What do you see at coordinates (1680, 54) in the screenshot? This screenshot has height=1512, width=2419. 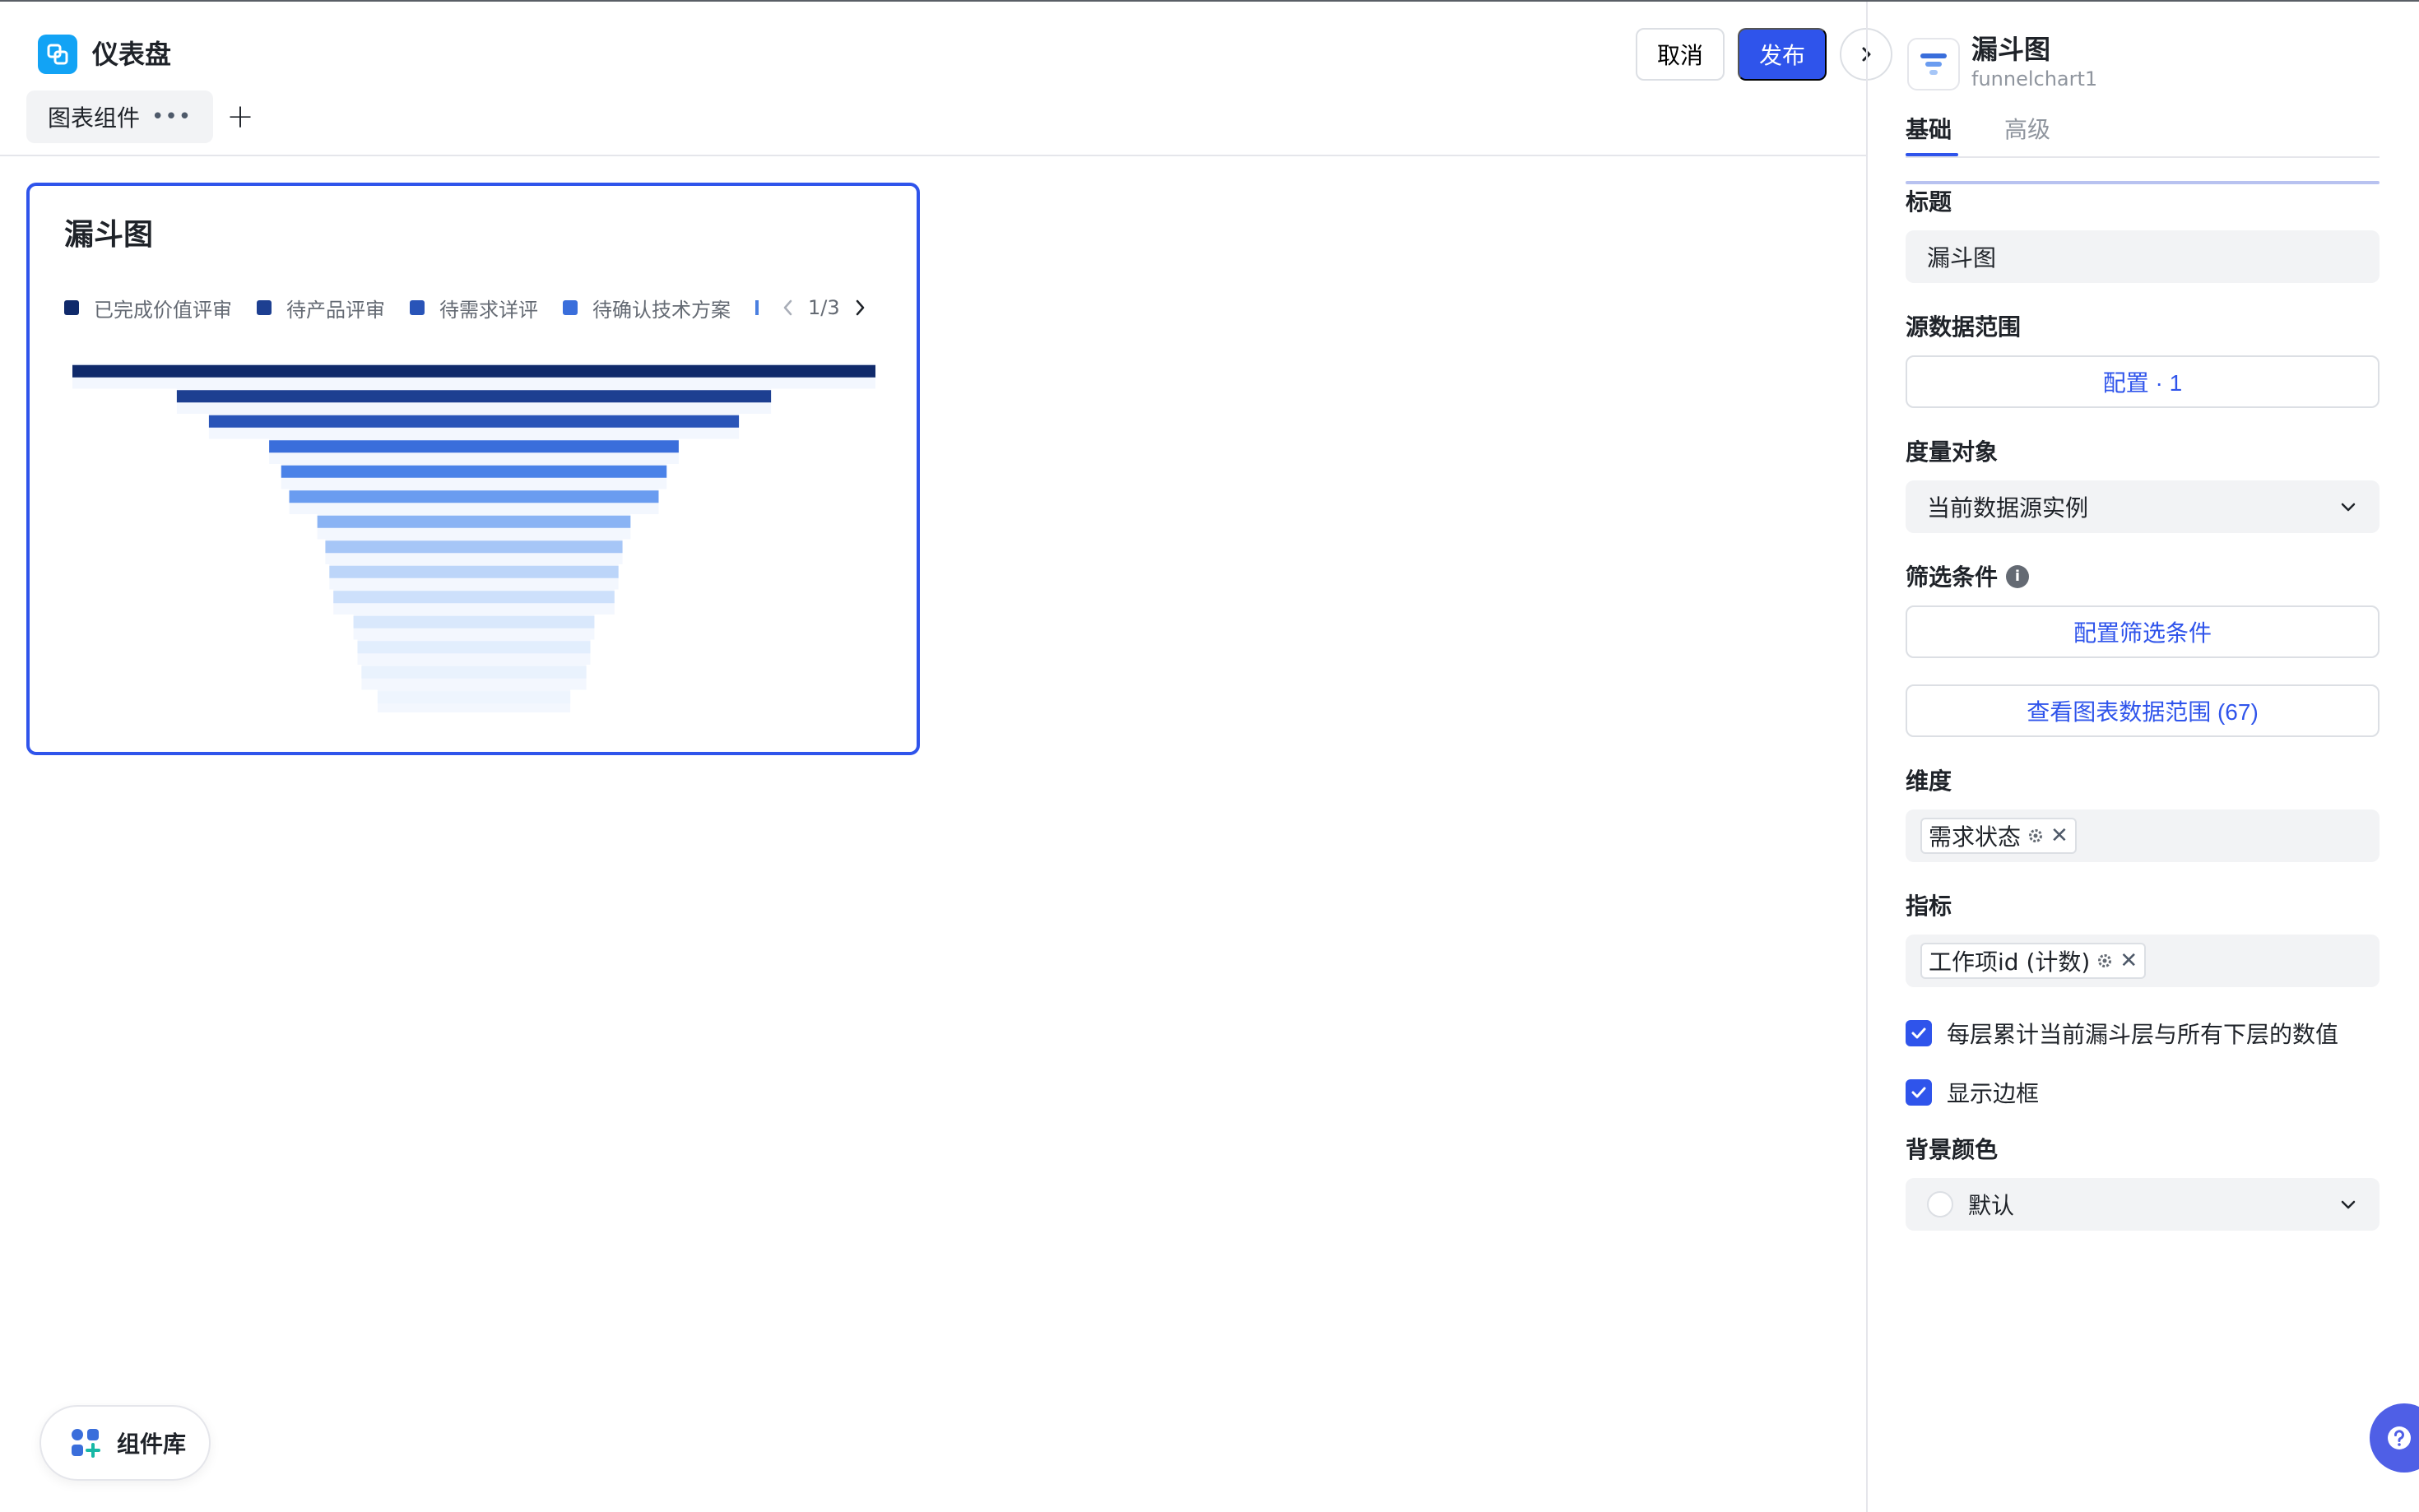 I see `cancel-button: 取消` at bounding box center [1680, 54].